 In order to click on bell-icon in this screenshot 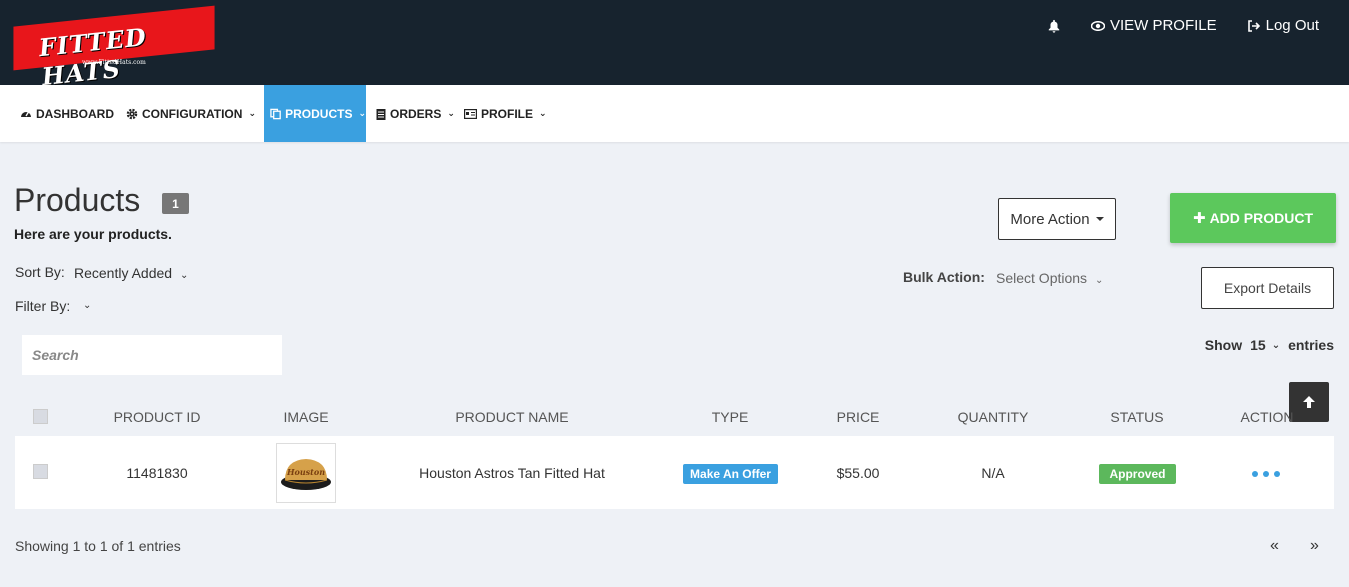, I will do `click(1054, 26)`.